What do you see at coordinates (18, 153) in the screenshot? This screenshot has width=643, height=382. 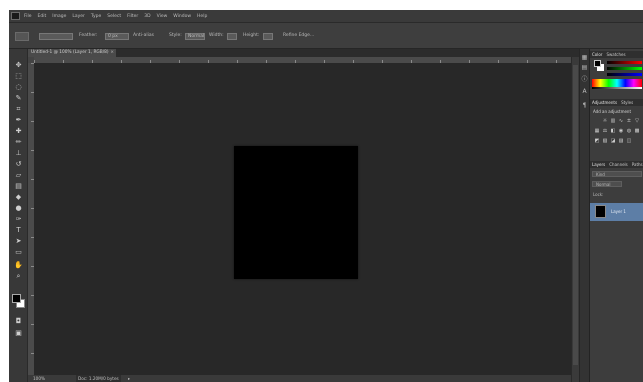 I see `clone-stamp-tool-icon: ⊥` at bounding box center [18, 153].